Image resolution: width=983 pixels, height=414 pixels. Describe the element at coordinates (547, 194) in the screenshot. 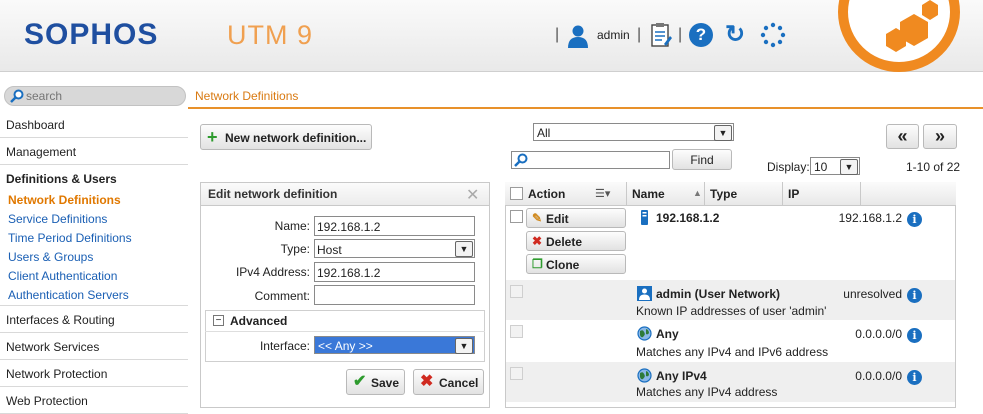

I see `column-header-action: Action` at that location.